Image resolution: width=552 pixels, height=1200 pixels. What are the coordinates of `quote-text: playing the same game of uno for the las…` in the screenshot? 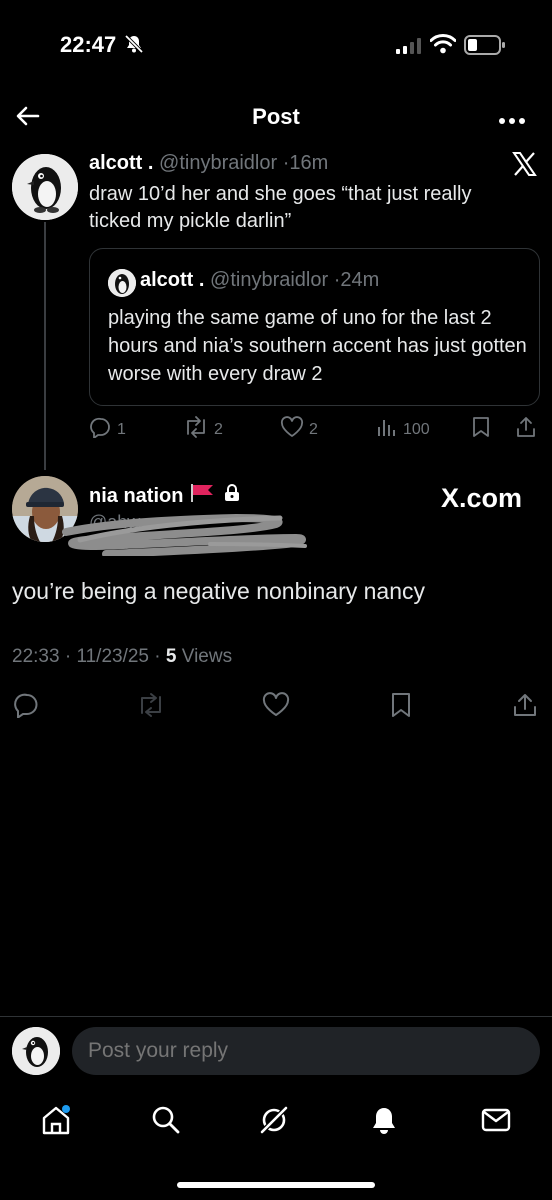 It's located at (317, 346).